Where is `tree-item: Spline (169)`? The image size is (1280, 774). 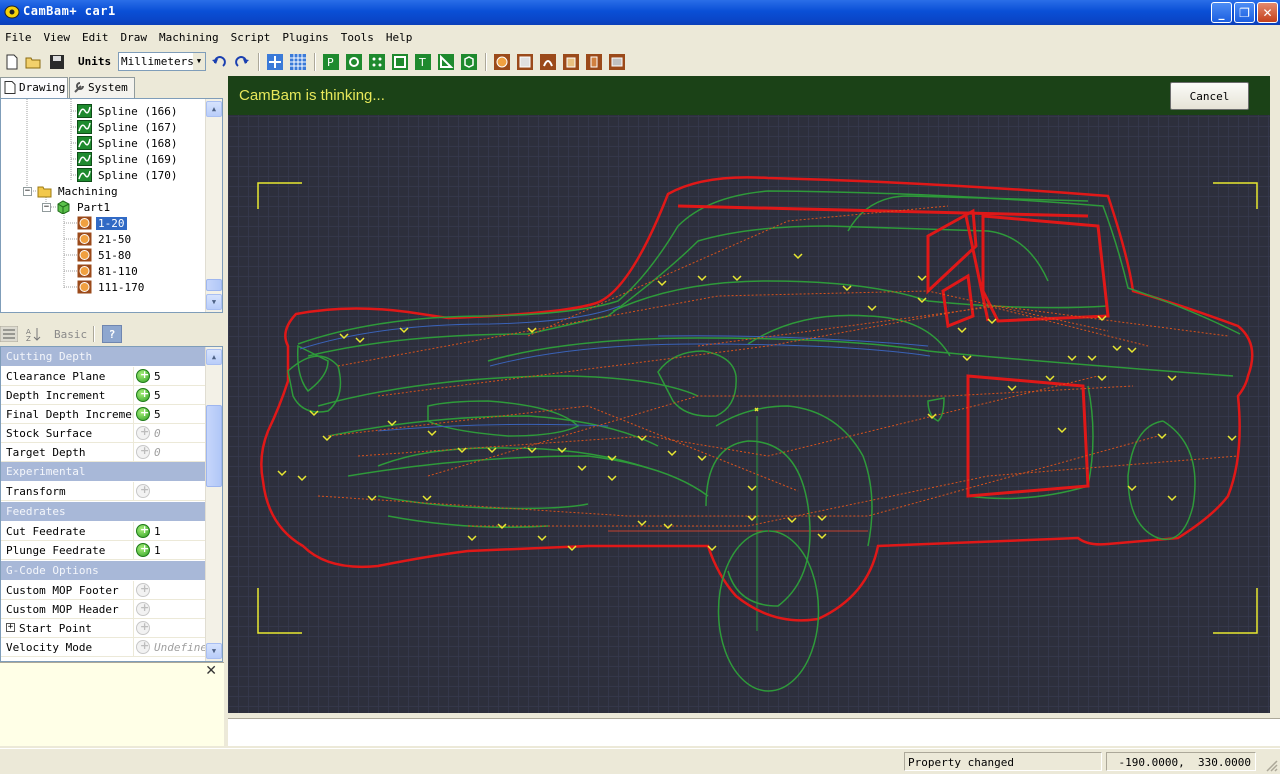 tree-item: Spline (169) is located at coordinates (128, 159).